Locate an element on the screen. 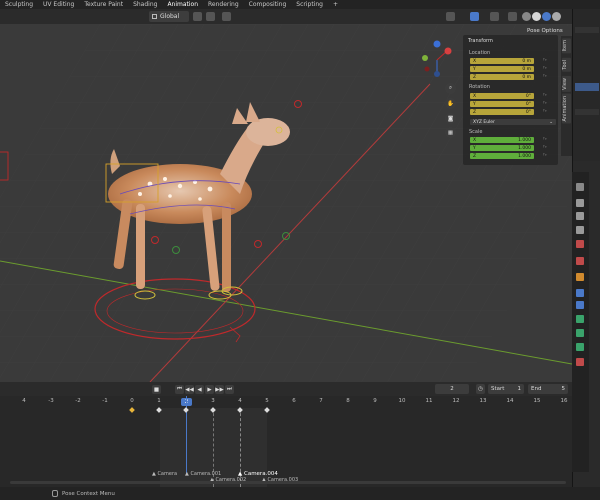  timeline-ruler: 4-3-2-1012345678910111213141516 is located at coordinates (286, 402).